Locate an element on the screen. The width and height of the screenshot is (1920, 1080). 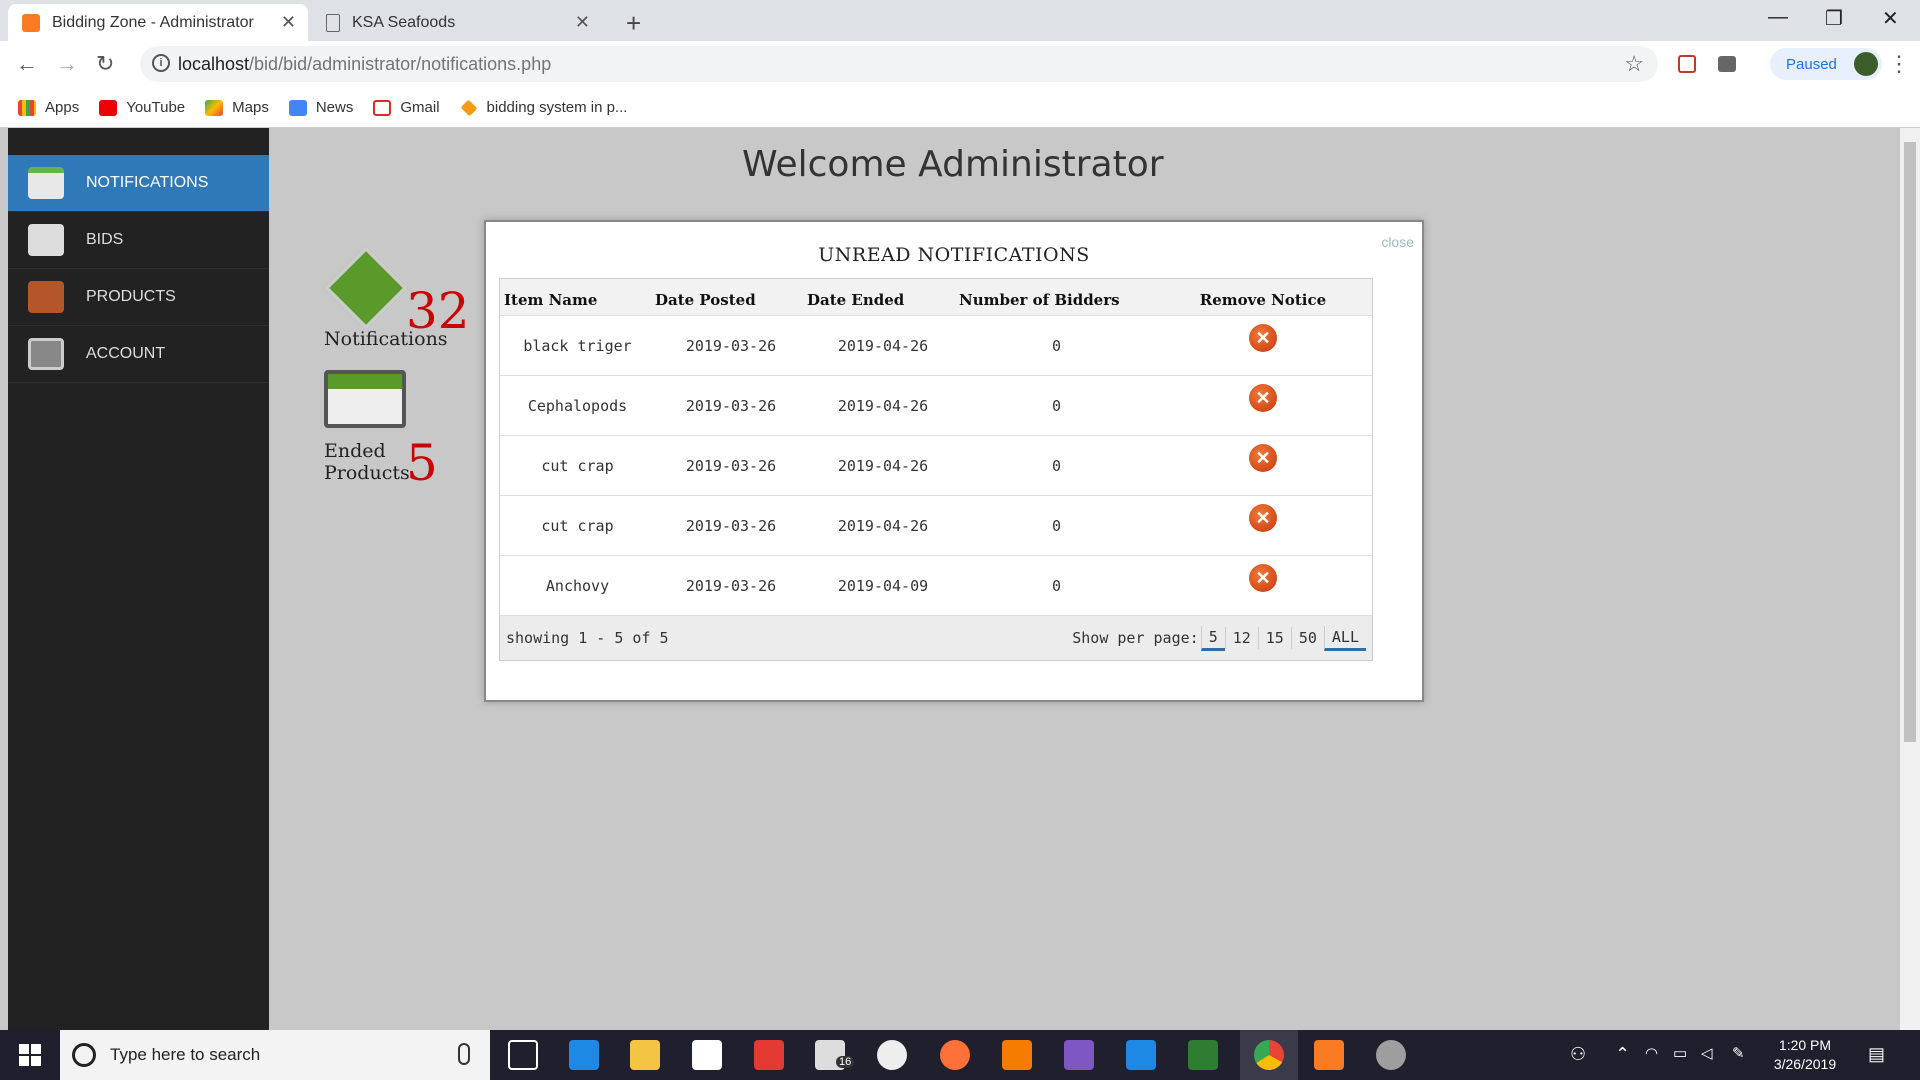
per-page-option-12: 12 is located at coordinates (1241, 638).